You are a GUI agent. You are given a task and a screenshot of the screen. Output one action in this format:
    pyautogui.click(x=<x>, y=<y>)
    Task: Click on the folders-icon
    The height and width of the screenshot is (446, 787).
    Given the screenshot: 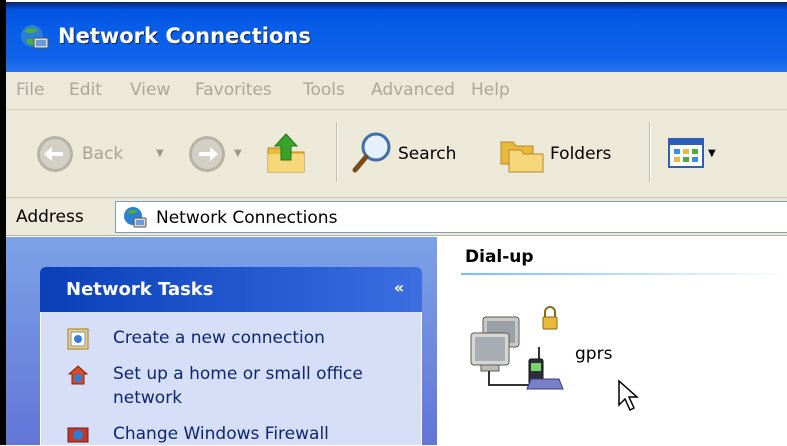 What is the action you would take?
    pyautogui.click(x=522, y=157)
    